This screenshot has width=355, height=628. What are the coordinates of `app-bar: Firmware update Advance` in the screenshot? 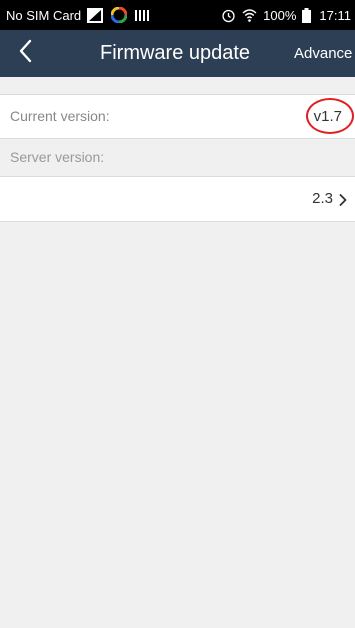 It's located at (177, 53).